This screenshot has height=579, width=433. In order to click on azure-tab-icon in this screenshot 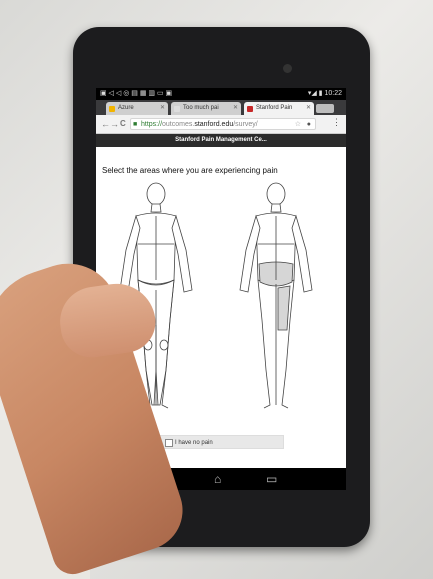, I will do `click(112, 109)`.